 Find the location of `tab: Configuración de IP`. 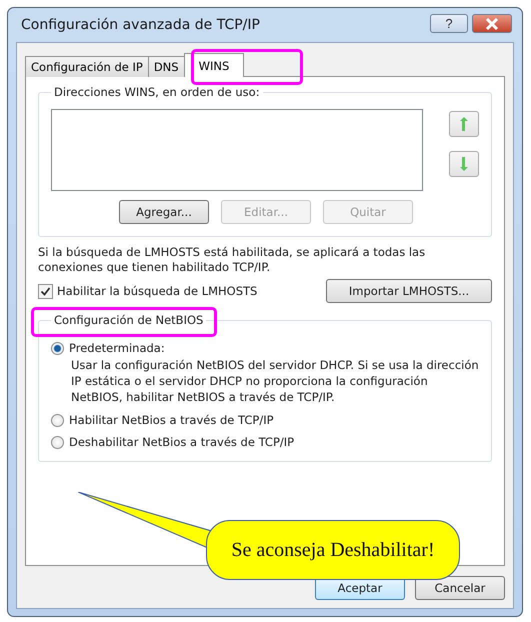

tab: Configuración de IP is located at coordinates (87, 66).